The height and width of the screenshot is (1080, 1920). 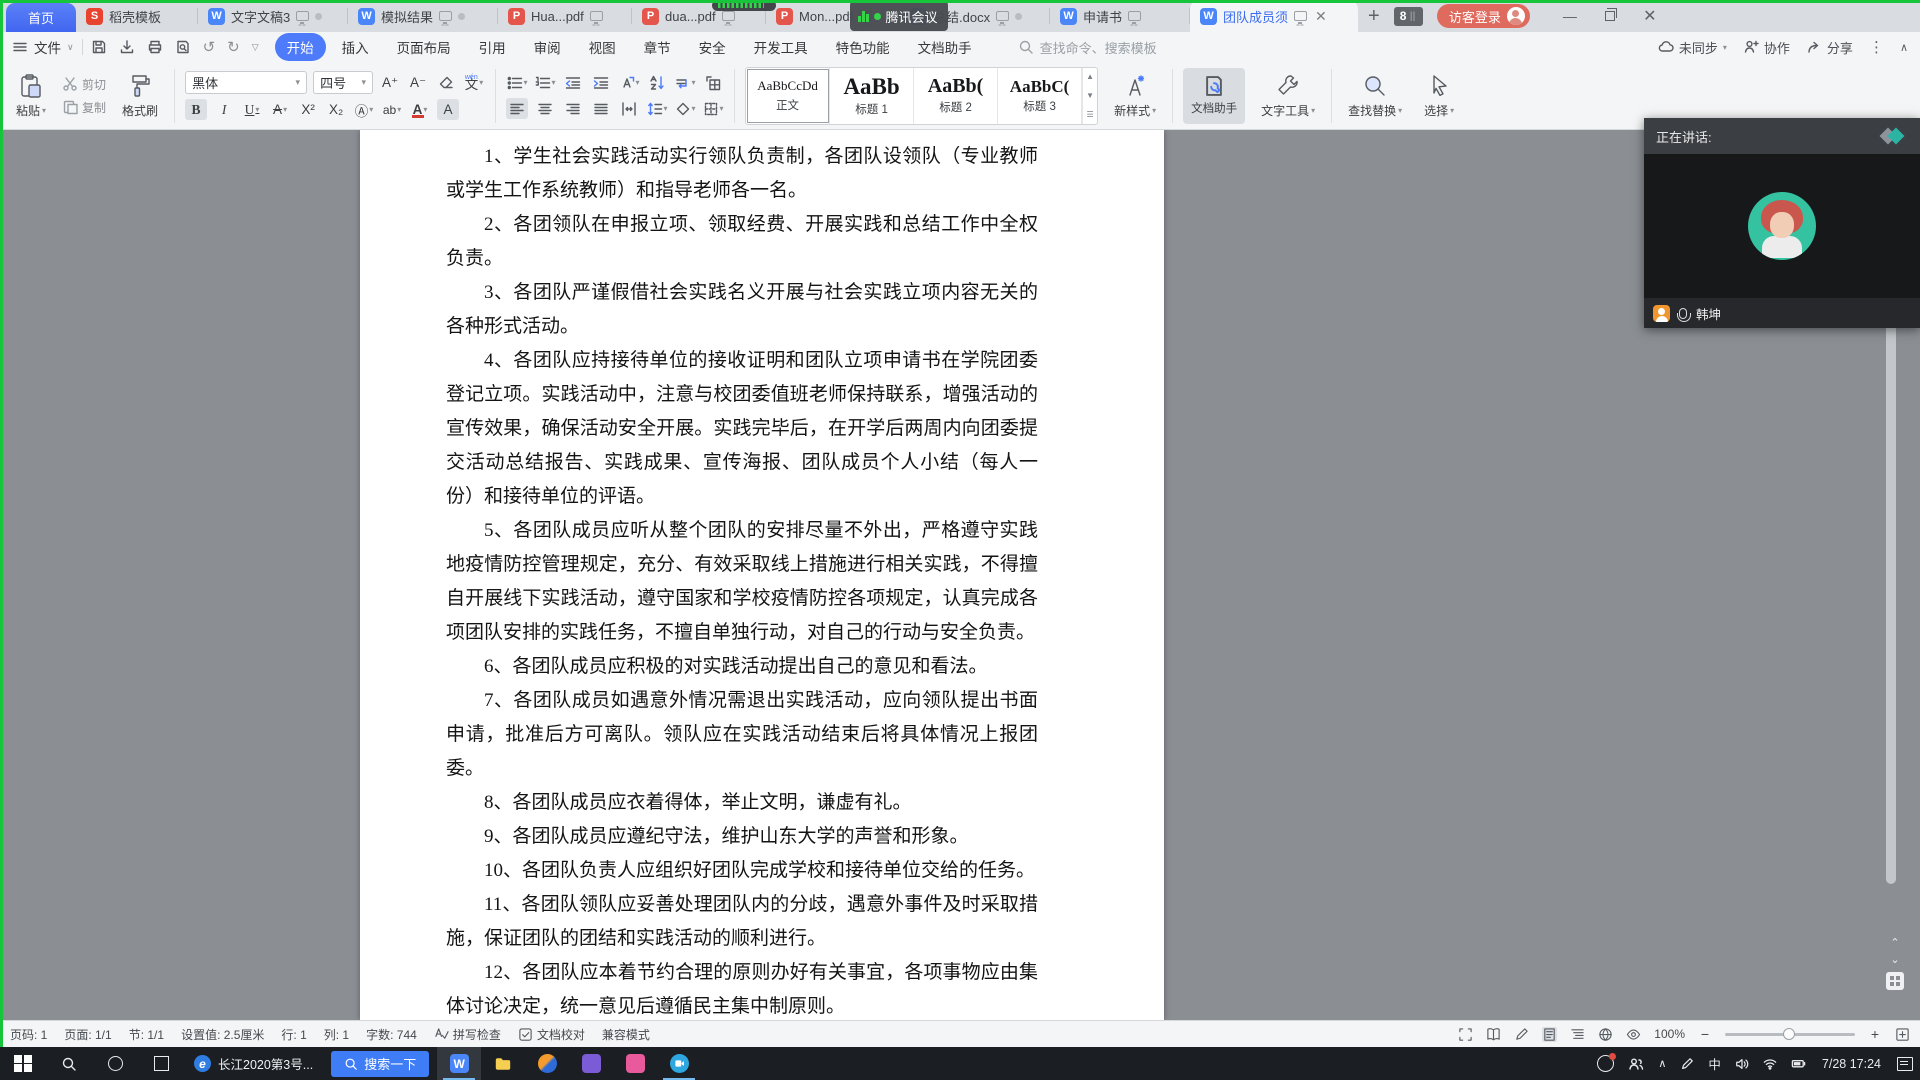 I want to click on menu-dev-tools: 开发工具, so click(x=781, y=47).